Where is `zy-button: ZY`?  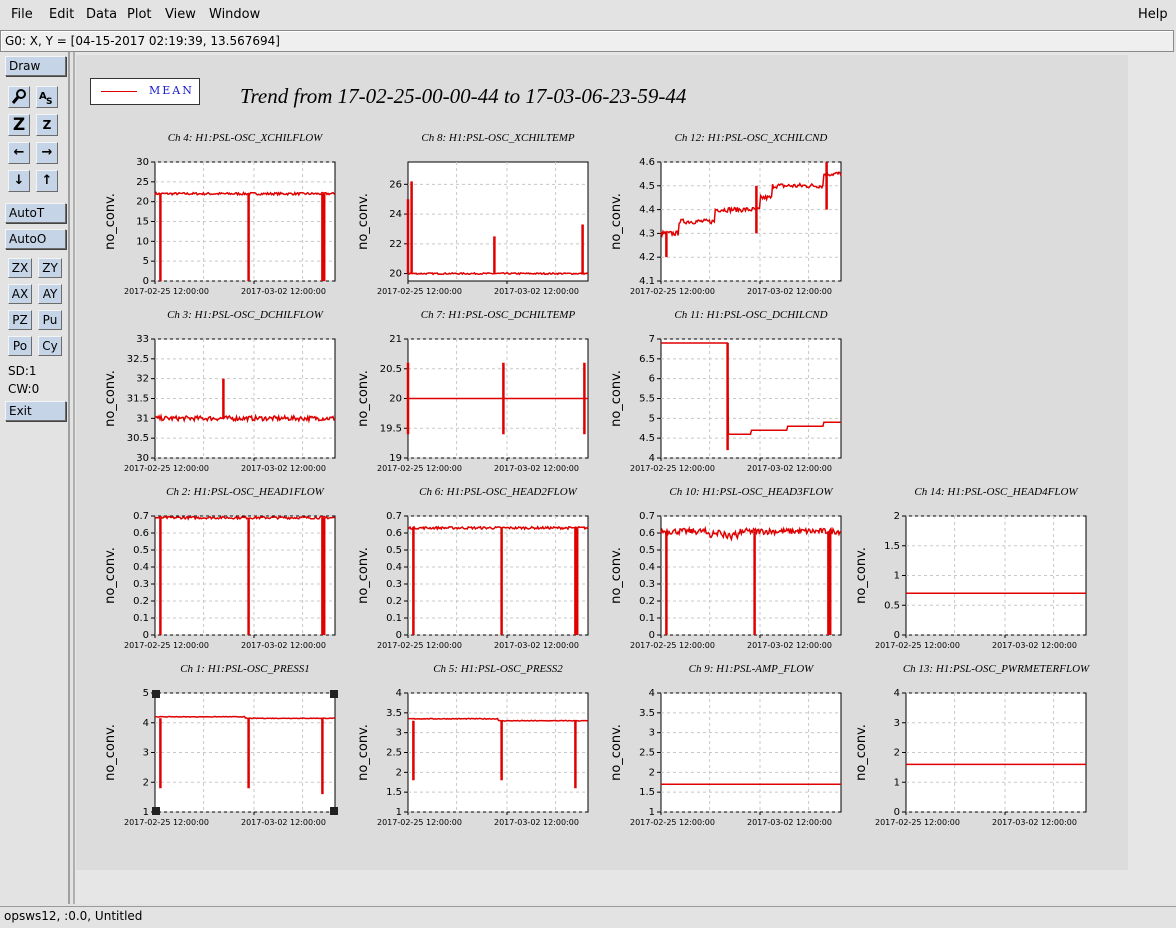
zy-button: ZY is located at coordinates (50, 268).